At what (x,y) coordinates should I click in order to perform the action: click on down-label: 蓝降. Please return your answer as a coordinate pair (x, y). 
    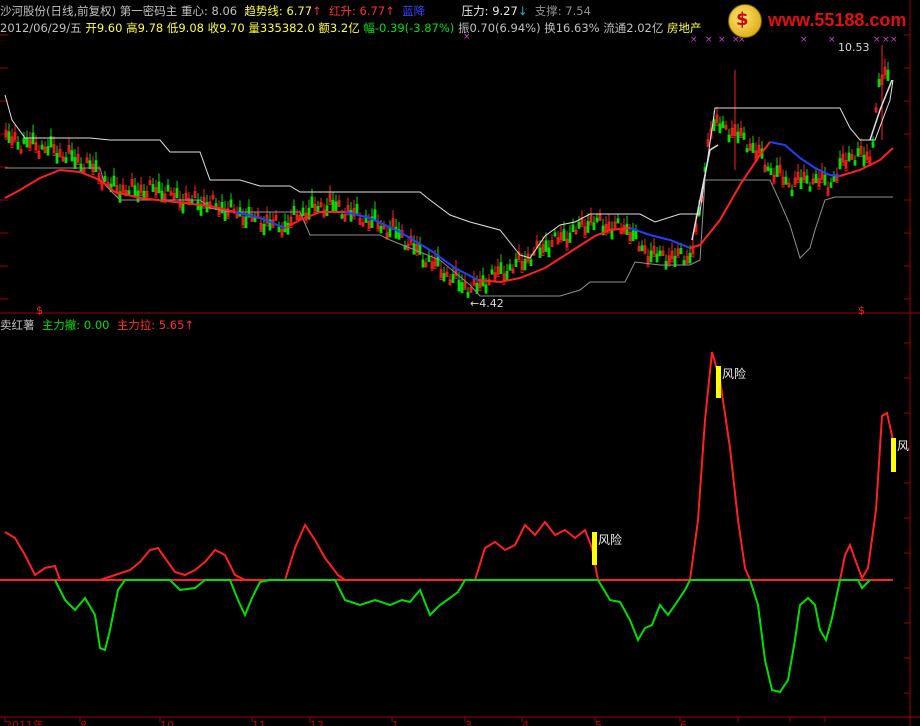
    Looking at the image, I should click on (414, 11).